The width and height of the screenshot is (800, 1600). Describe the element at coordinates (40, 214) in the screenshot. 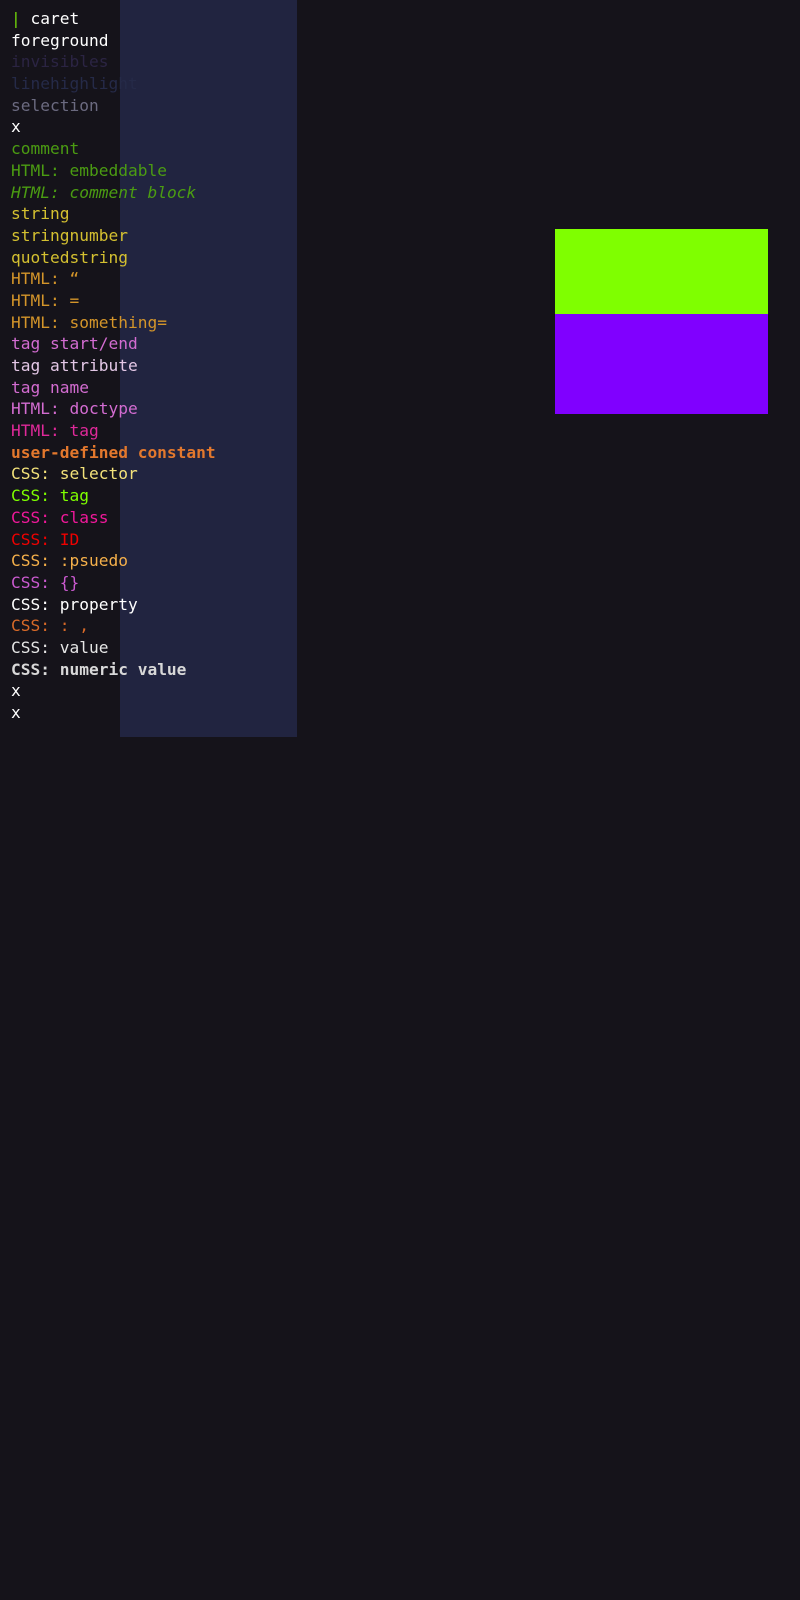

I see `line-text: string` at that location.